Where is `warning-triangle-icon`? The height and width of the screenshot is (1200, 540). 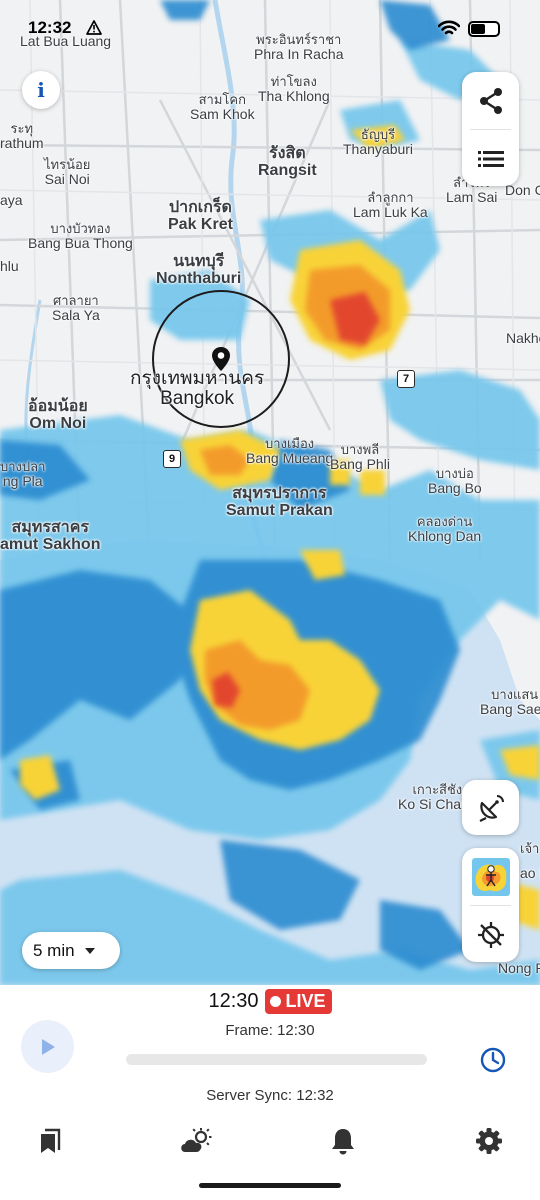 warning-triangle-icon is located at coordinates (94, 27).